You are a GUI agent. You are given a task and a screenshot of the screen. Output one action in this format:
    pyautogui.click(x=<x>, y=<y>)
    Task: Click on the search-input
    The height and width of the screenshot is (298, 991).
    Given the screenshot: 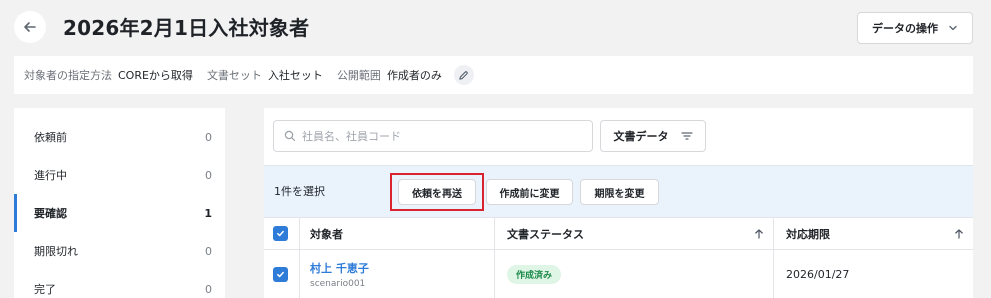 What is the action you would take?
    pyautogui.click(x=442, y=136)
    